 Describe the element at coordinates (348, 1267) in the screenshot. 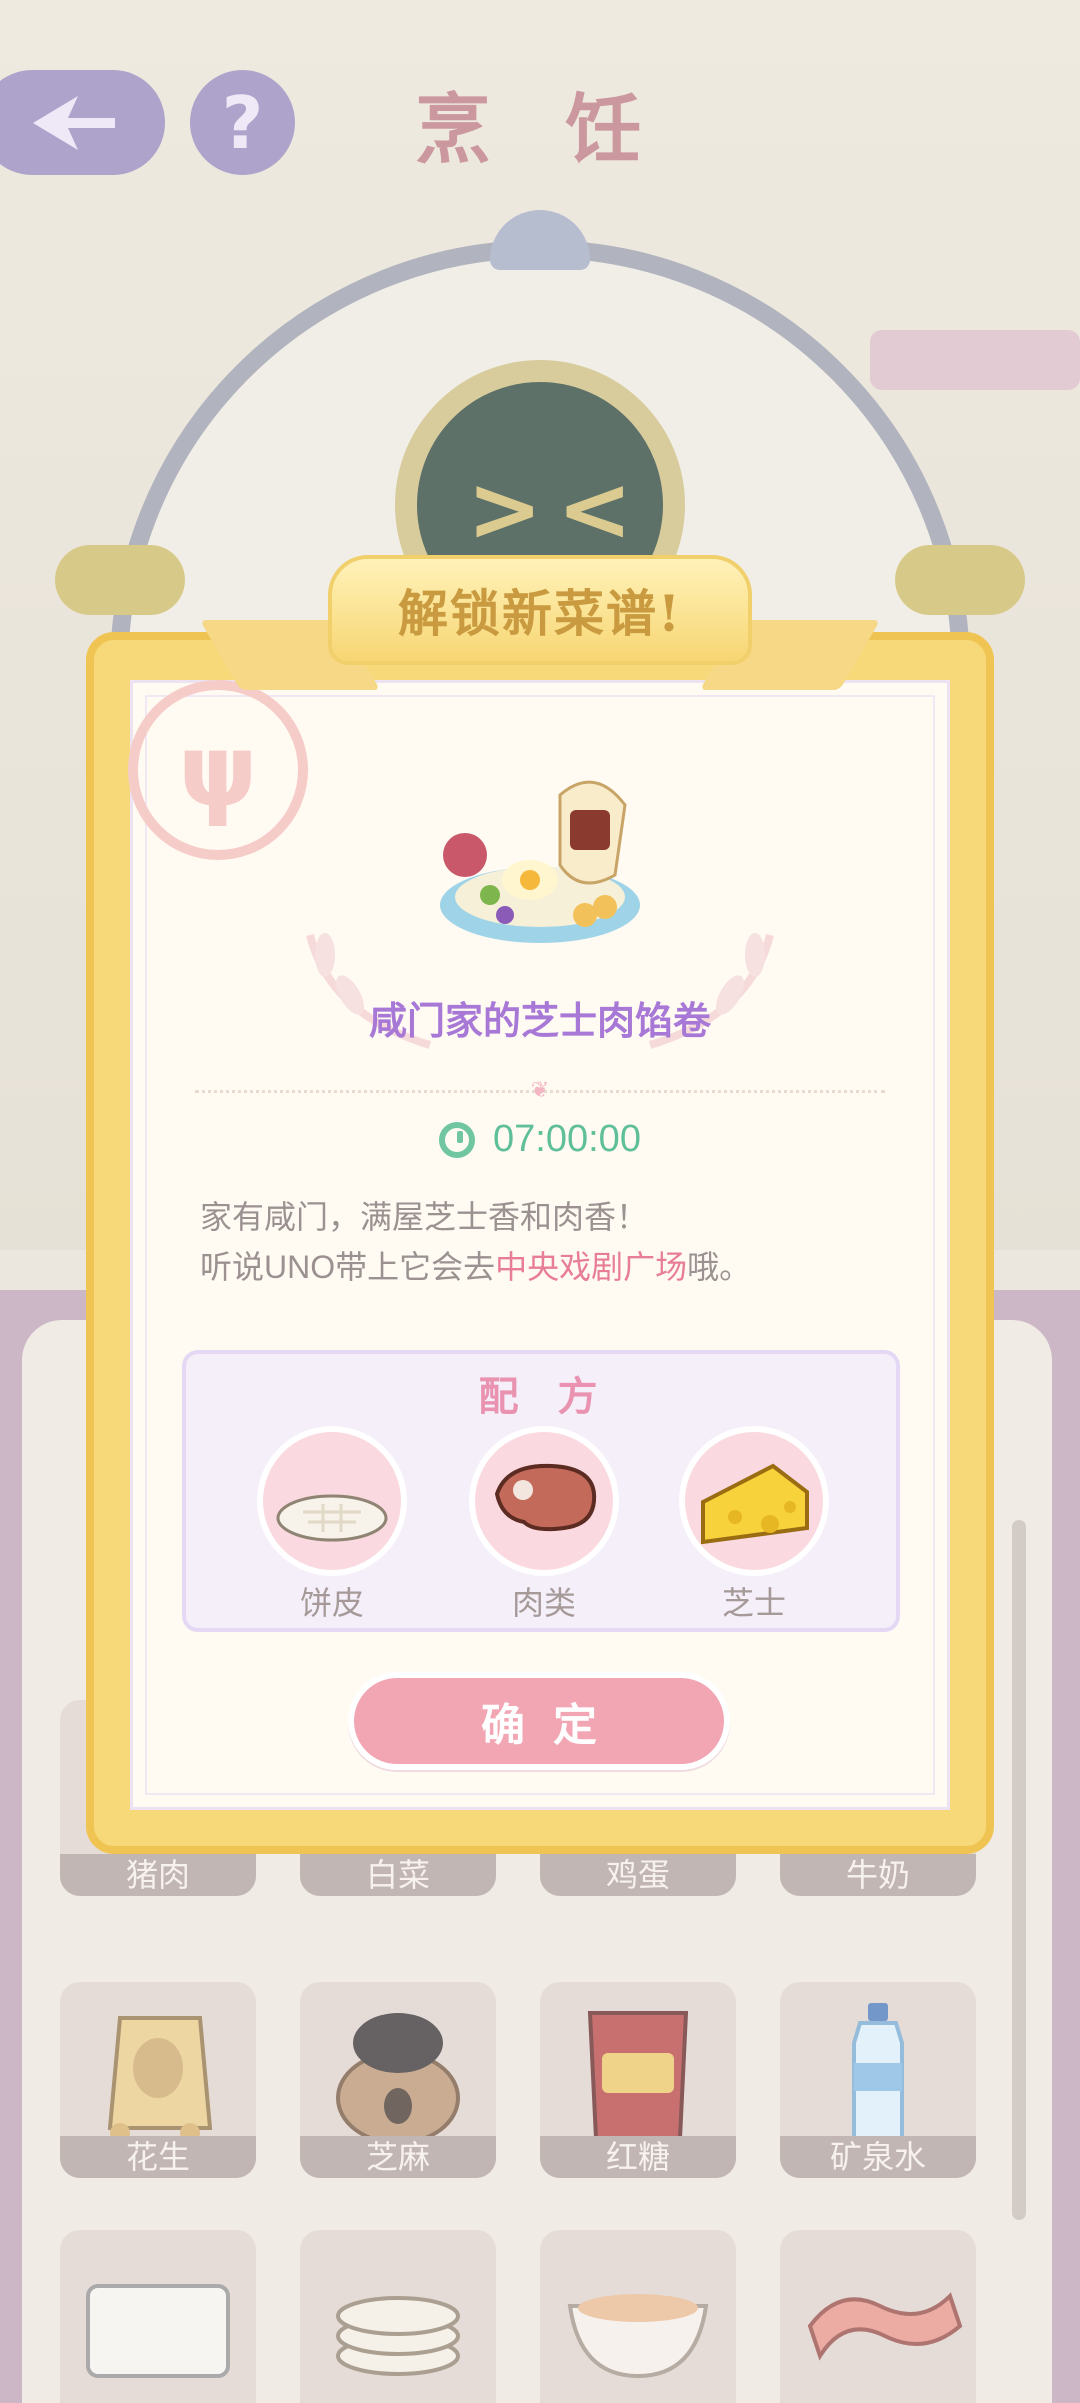

I see `description-text: 听说UNO带上它会去` at that location.